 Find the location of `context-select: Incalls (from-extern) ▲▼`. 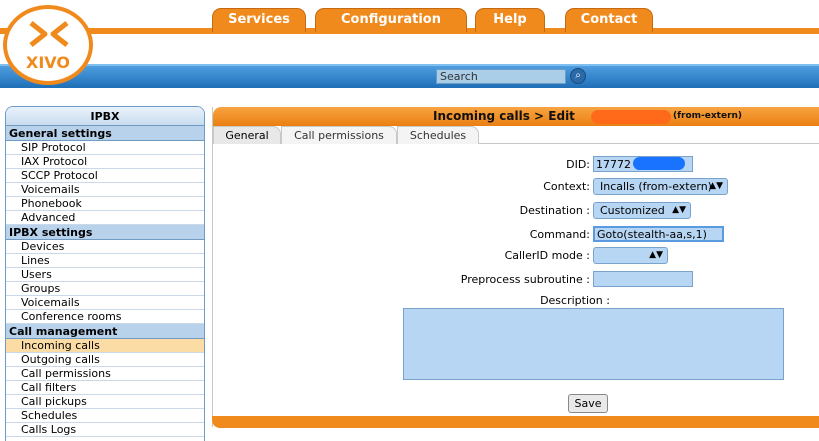

context-select: Incalls (from-extern) ▲▼ is located at coordinates (660, 186).